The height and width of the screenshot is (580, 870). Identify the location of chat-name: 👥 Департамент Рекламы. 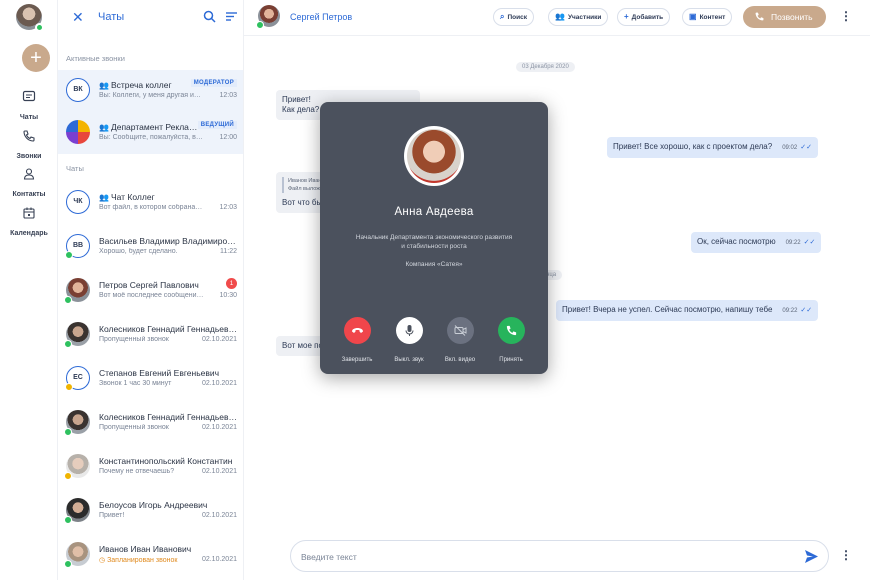
(149, 127).